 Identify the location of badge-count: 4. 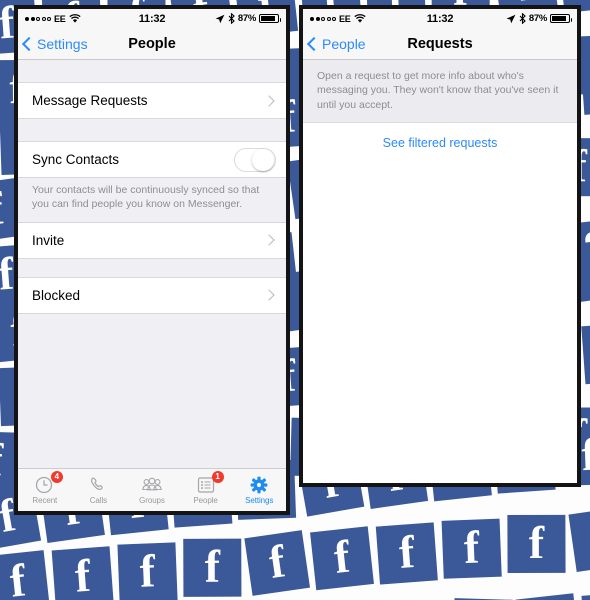
(56, 477).